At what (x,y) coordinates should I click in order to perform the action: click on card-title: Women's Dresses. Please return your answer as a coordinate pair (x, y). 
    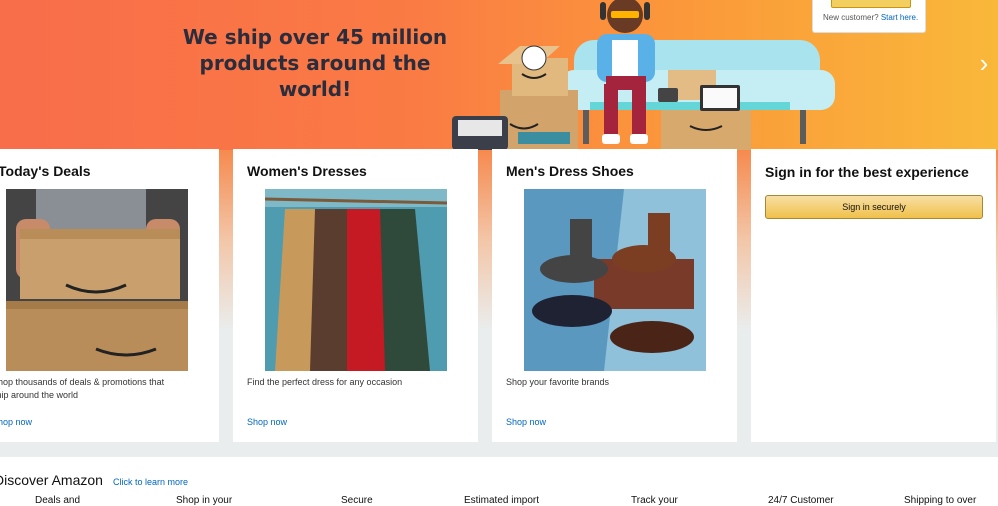
    Looking at the image, I should click on (307, 171).